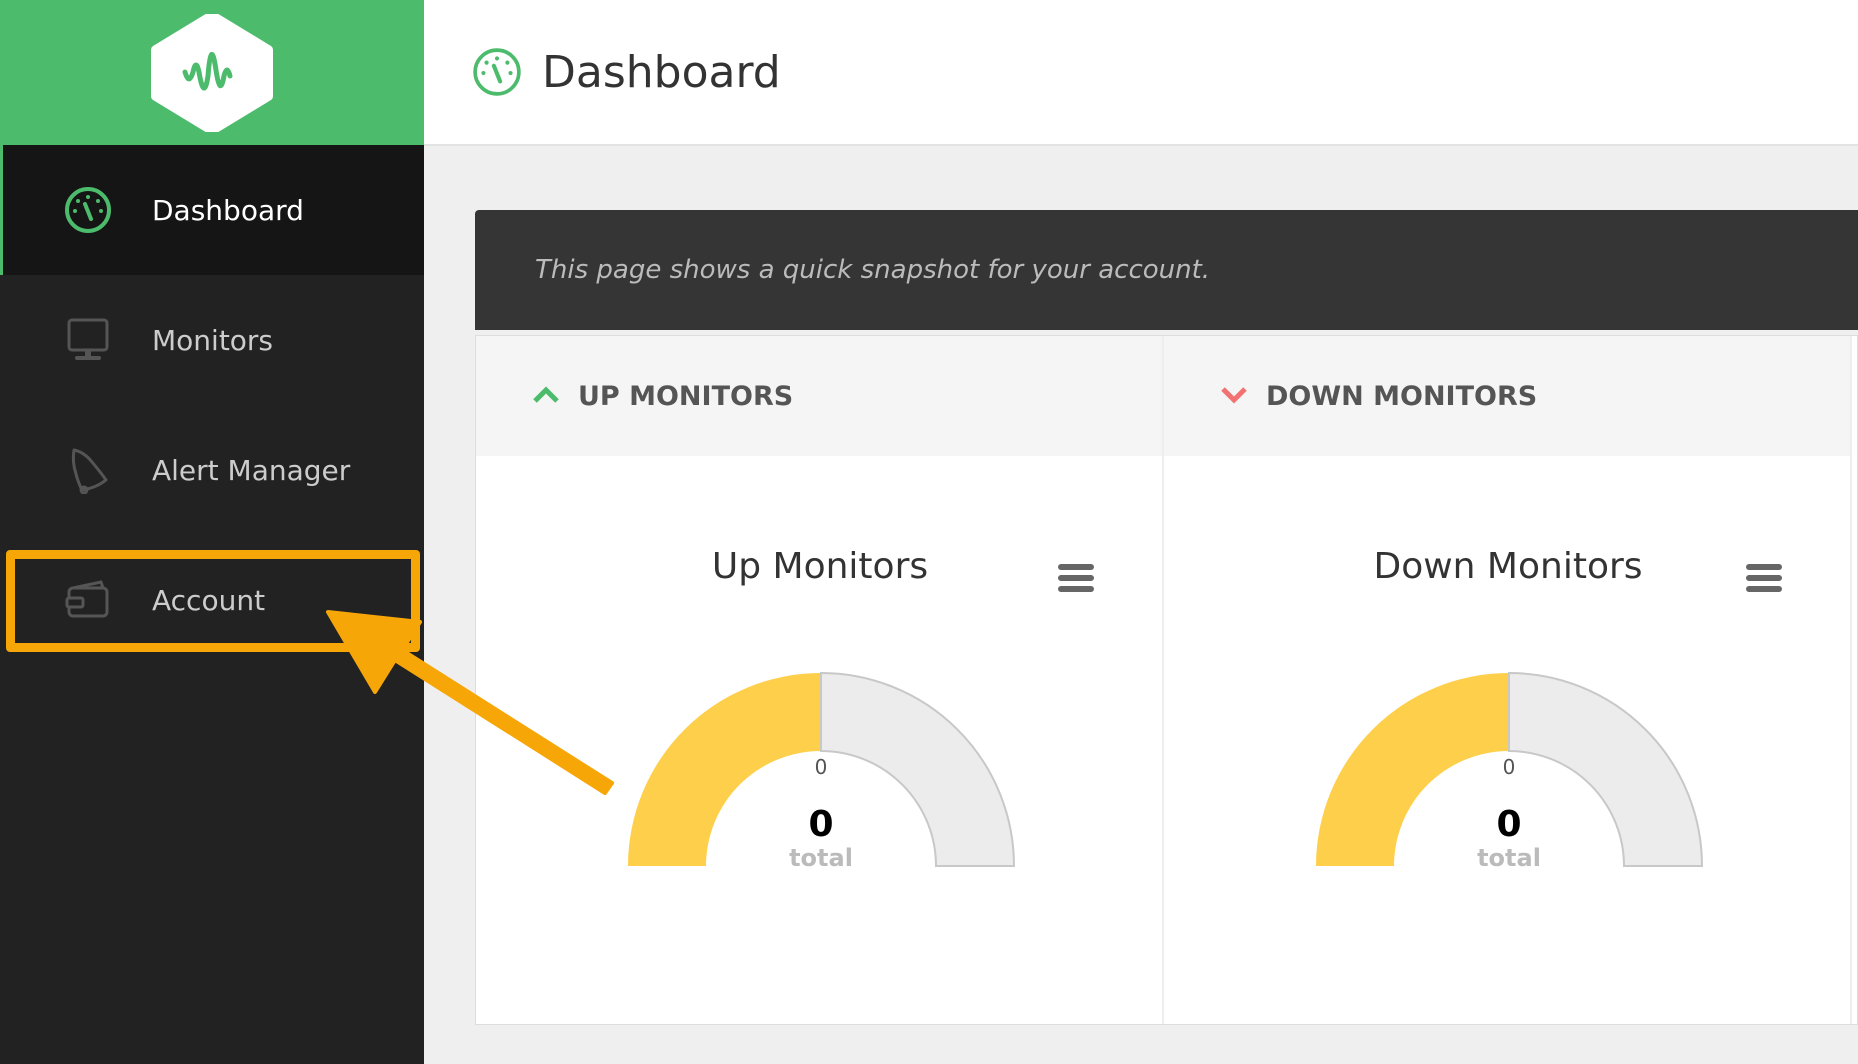 Image resolution: width=1858 pixels, height=1064 pixels. I want to click on logo-icon, so click(212, 72).